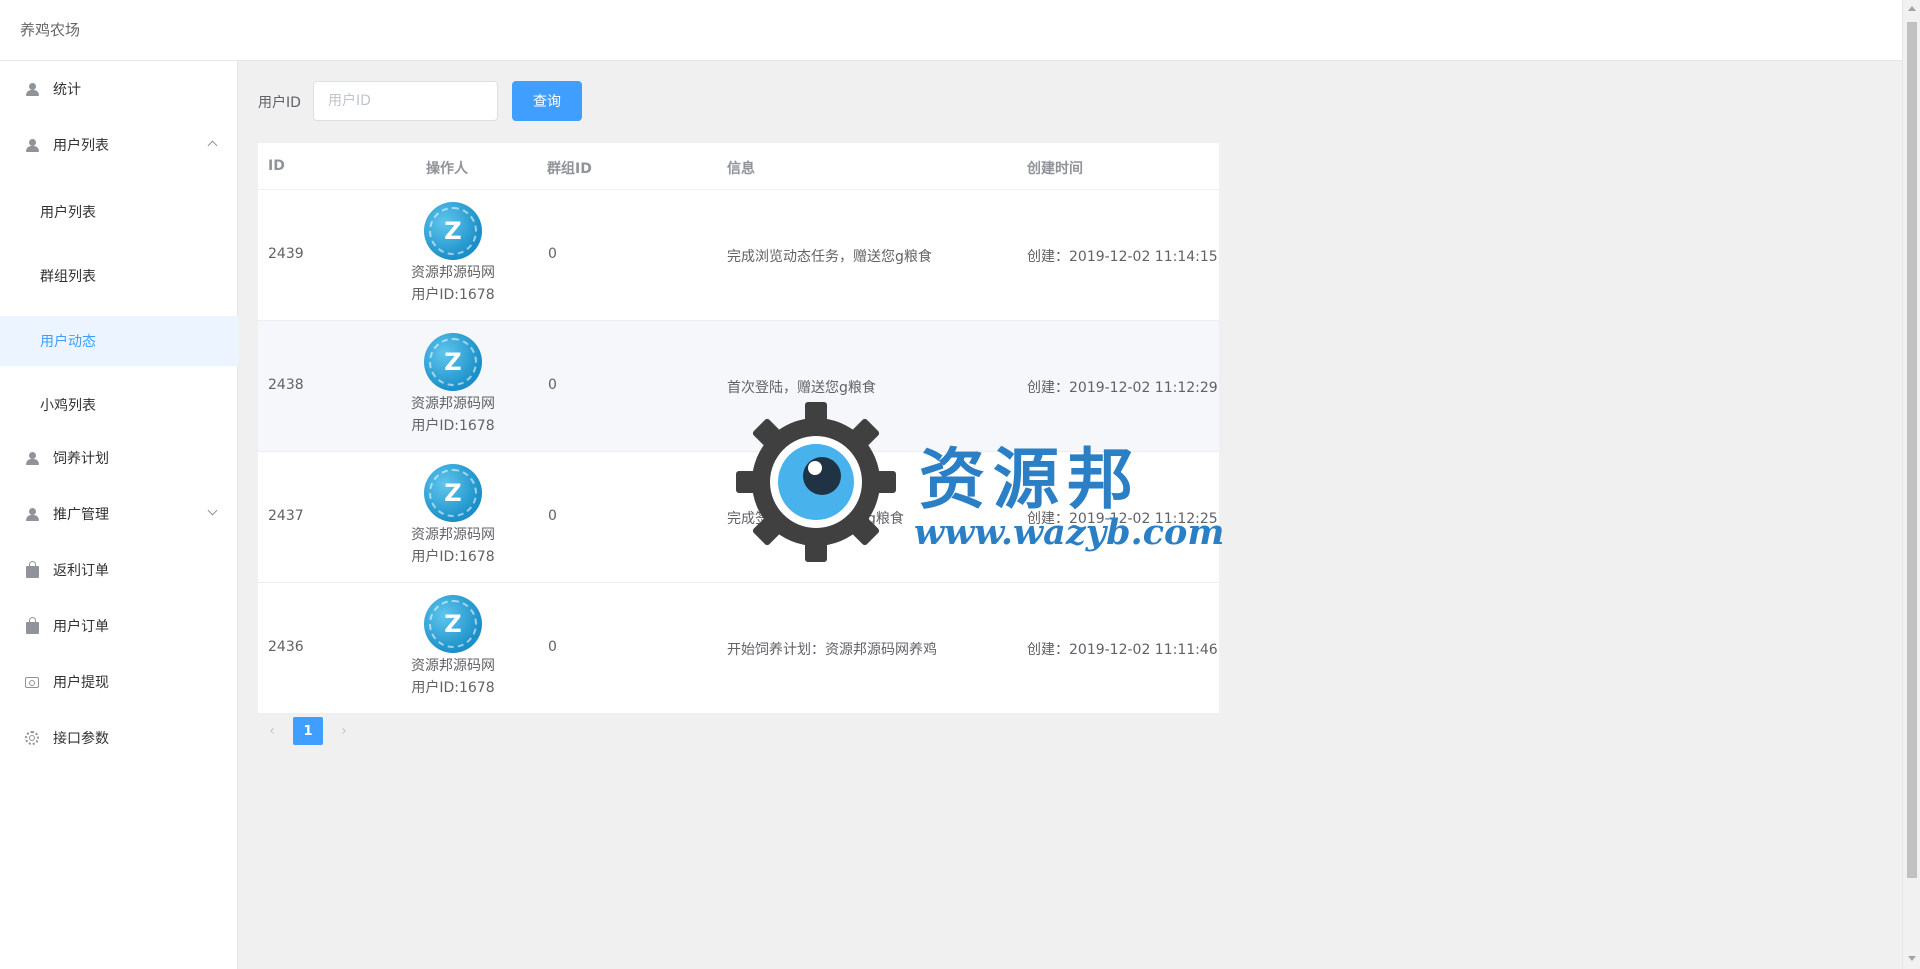 Image resolution: width=1920 pixels, height=969 pixels. I want to click on table-header: ID 操作人 群组ID 信息 创建时间, so click(738, 166).